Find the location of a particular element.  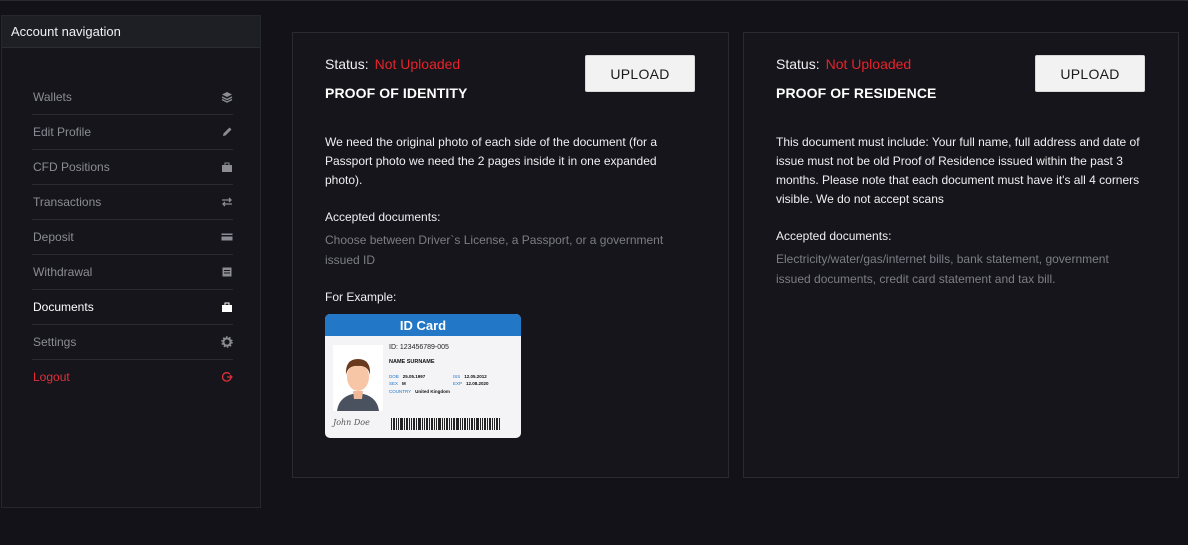

receipt-icon is located at coordinates (227, 272).